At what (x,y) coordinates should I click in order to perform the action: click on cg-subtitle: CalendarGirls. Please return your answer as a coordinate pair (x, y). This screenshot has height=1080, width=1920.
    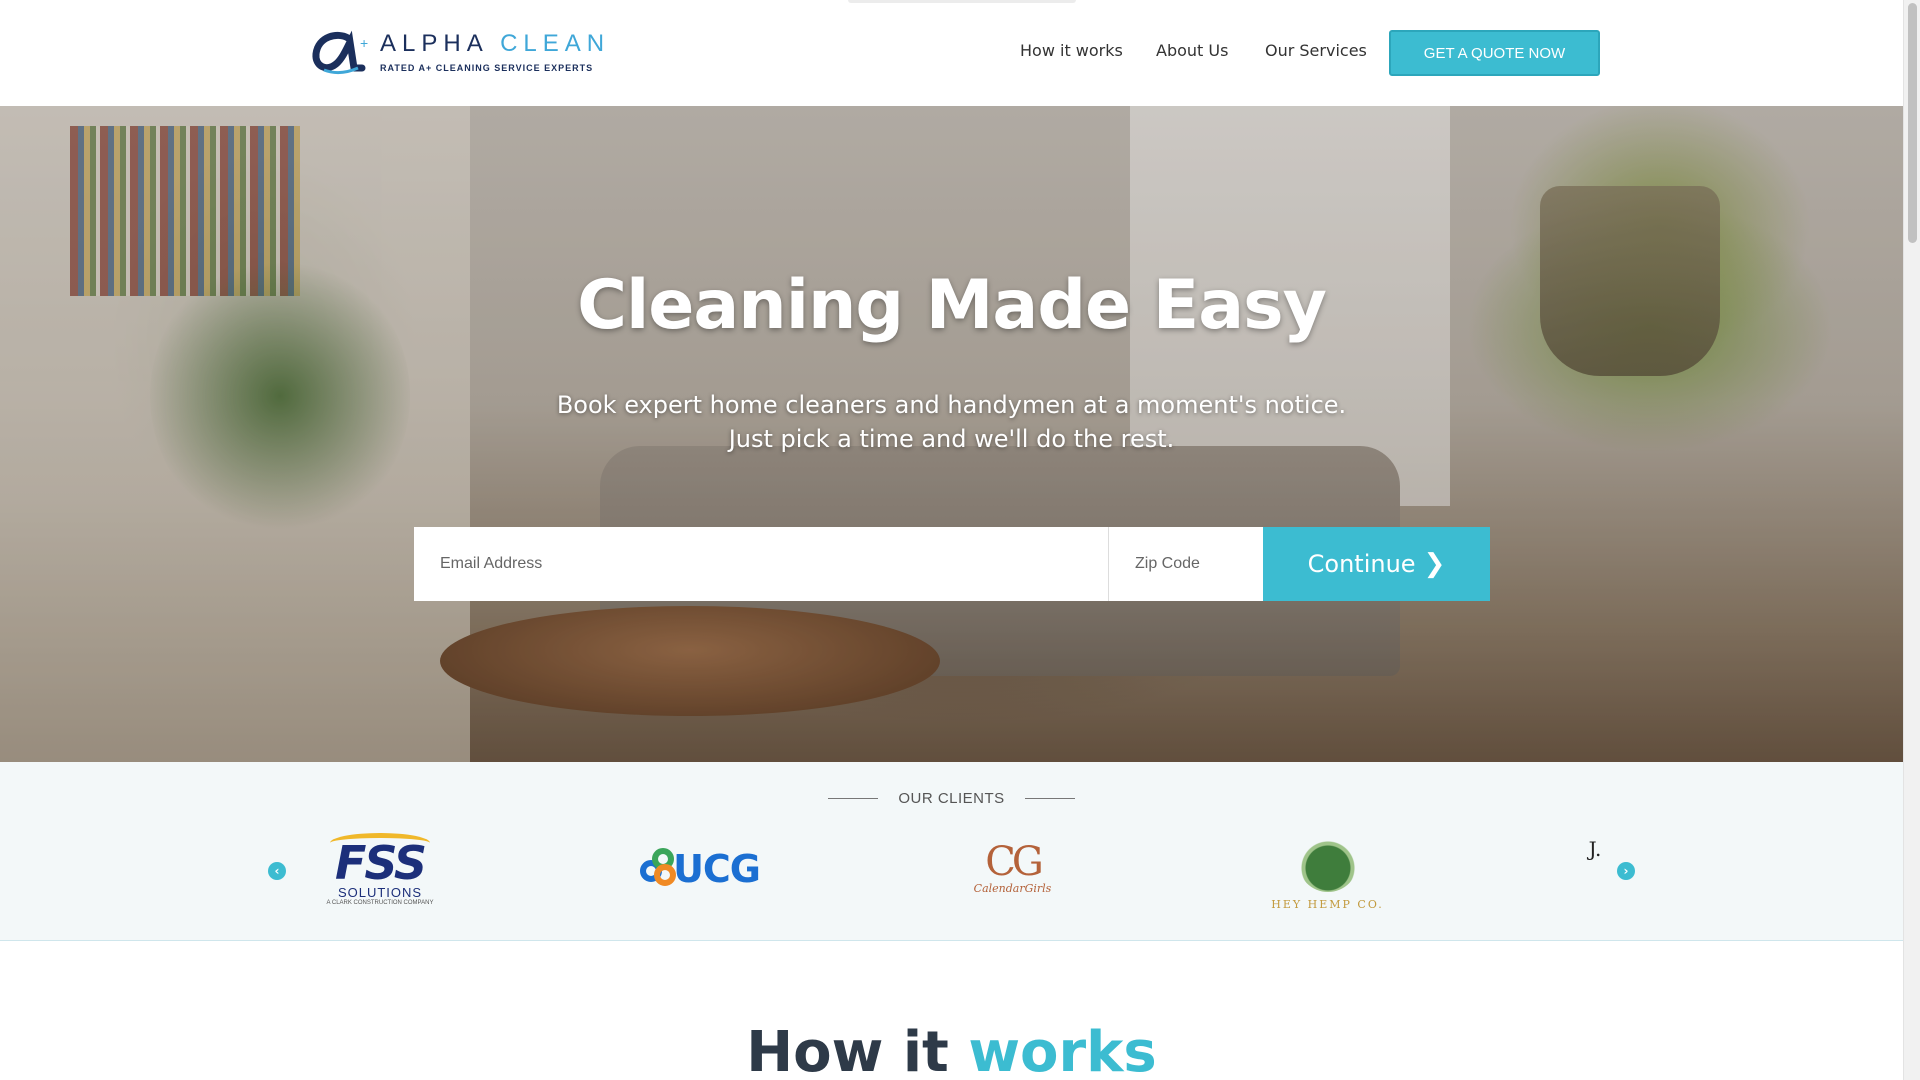
    Looking at the image, I should click on (1012, 888).